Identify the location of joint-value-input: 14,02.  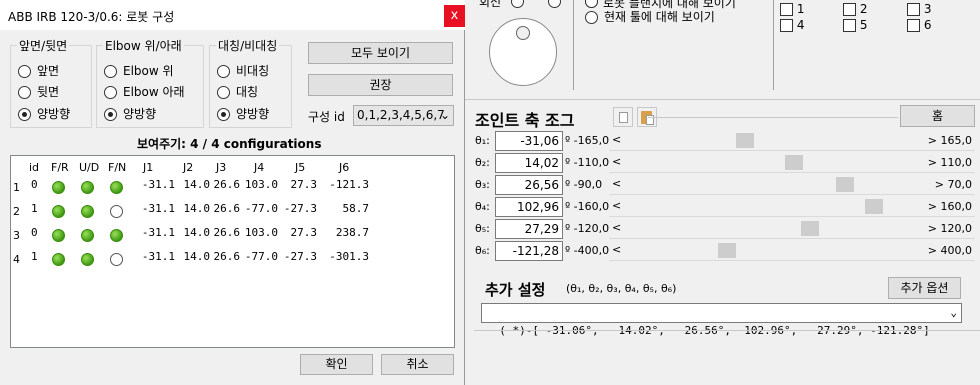
(529, 163).